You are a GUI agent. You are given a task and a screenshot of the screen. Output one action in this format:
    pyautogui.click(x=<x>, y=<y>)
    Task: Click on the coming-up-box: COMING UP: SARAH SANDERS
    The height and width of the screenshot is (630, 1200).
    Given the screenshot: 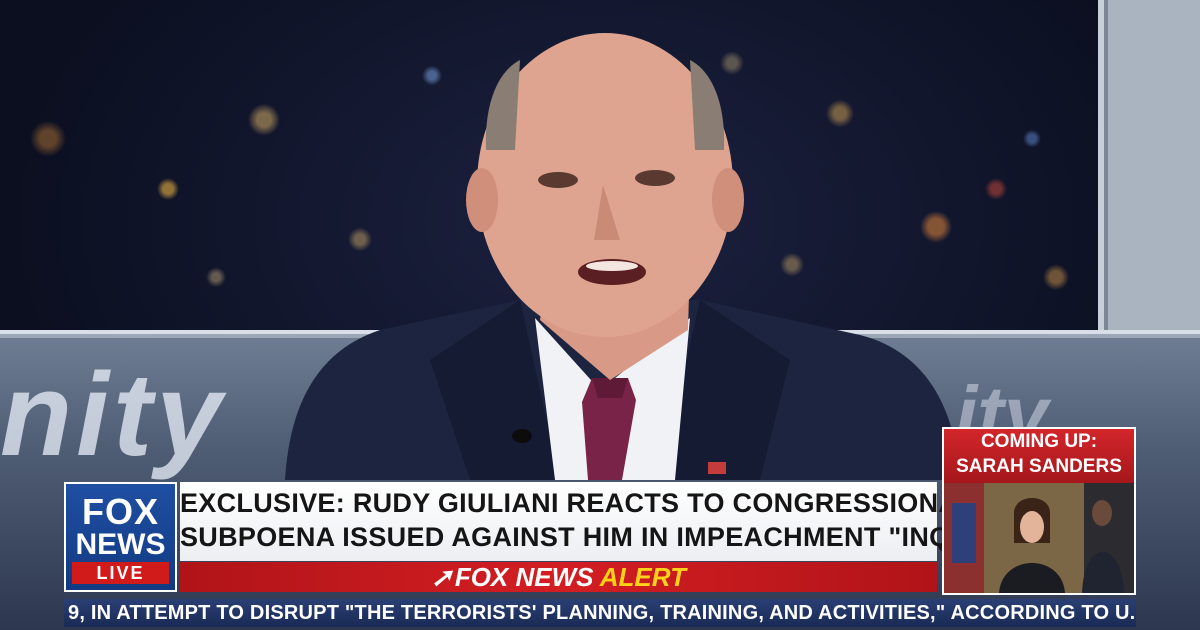 What is the action you would take?
    pyautogui.click(x=1039, y=511)
    